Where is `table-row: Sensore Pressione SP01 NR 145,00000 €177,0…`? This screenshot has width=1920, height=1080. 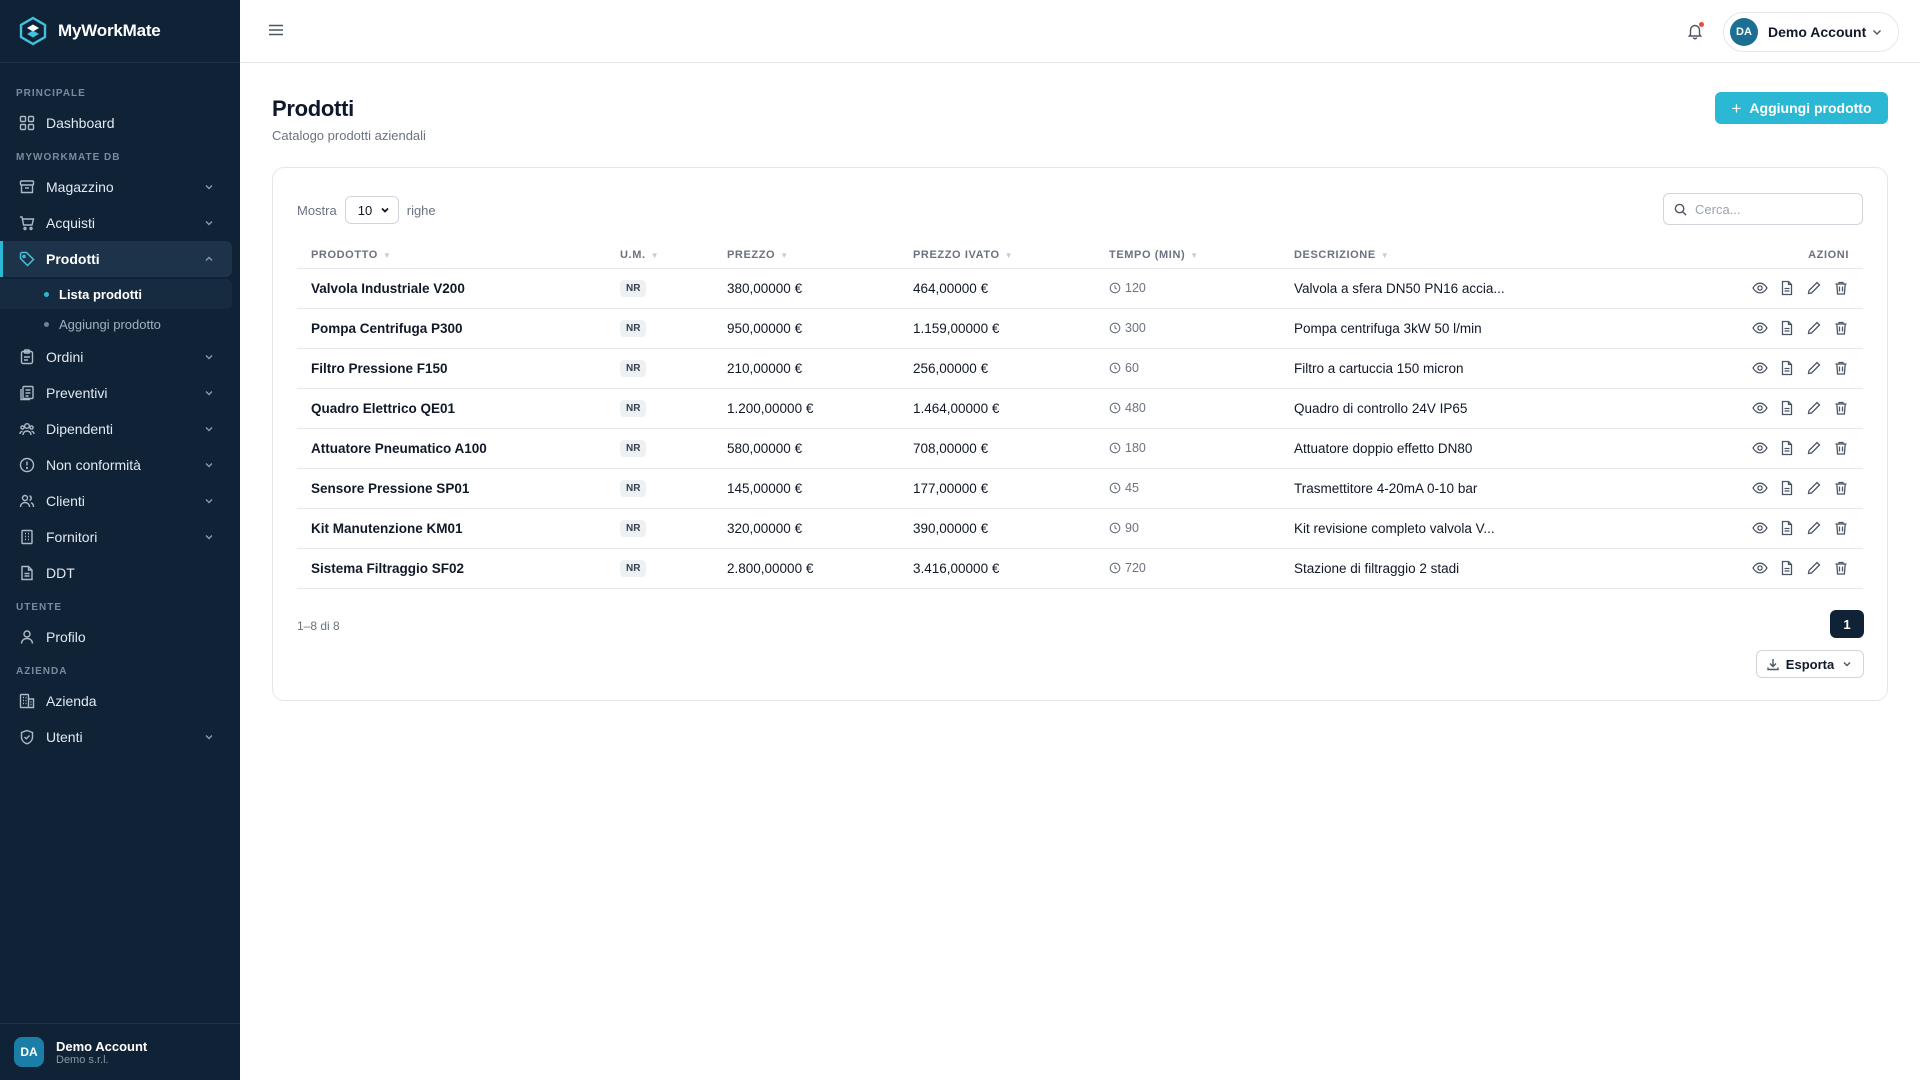
table-row: Sensore Pressione SP01 NR 145,00000 €177,0… is located at coordinates (1080, 488).